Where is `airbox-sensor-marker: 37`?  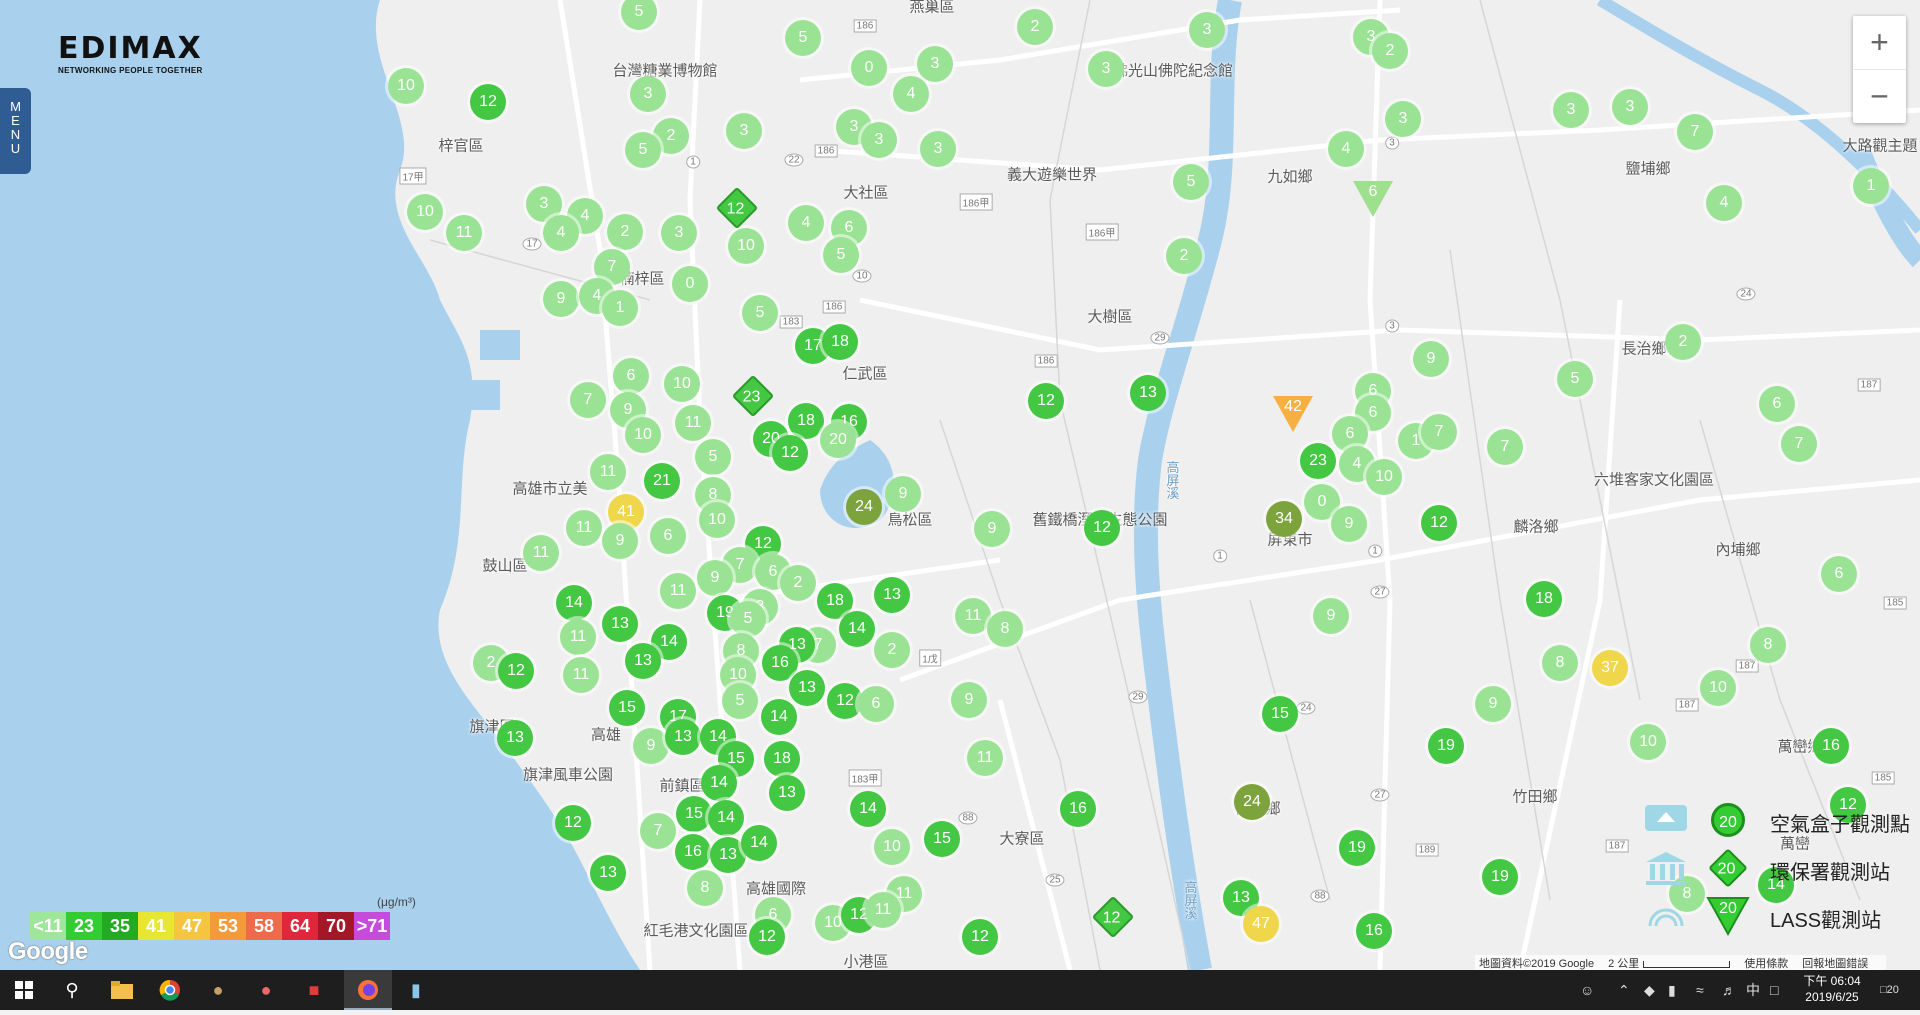
airbox-sensor-marker: 37 is located at coordinates (1610, 668).